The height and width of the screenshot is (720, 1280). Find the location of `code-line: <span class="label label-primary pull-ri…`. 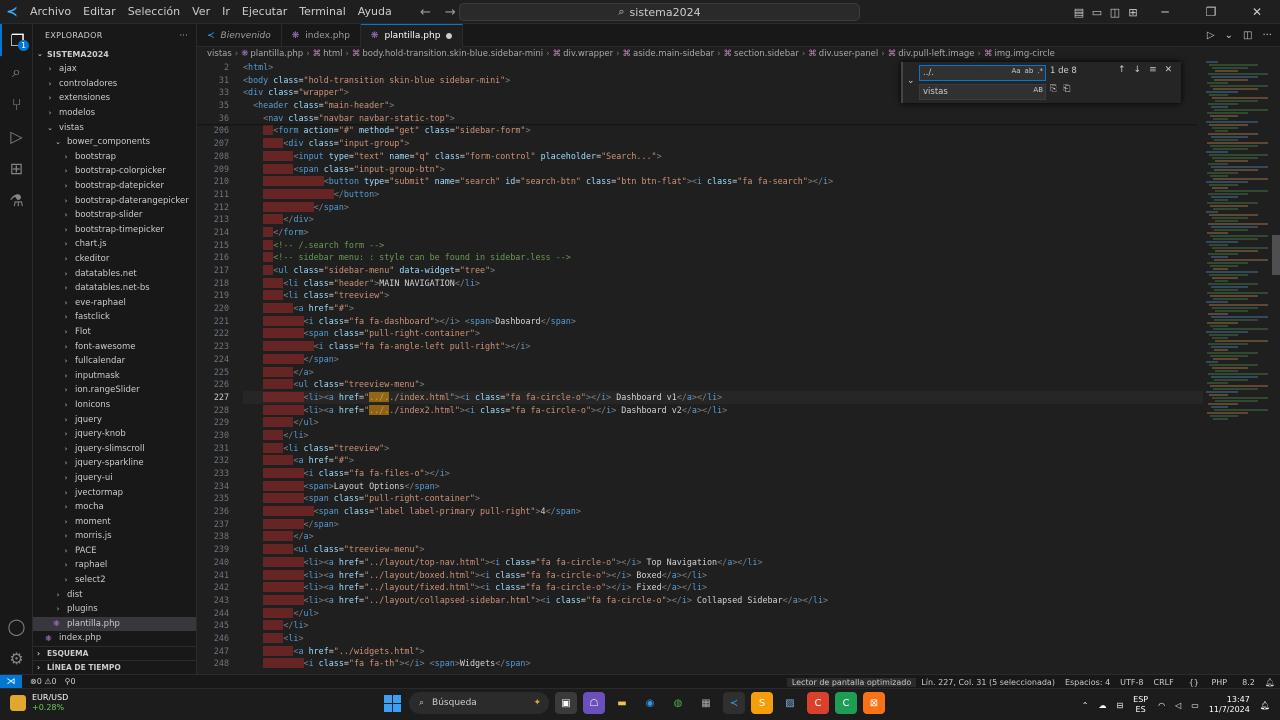

code-line: <span class="label label-primary pull-ri… is located at coordinates (723, 511).